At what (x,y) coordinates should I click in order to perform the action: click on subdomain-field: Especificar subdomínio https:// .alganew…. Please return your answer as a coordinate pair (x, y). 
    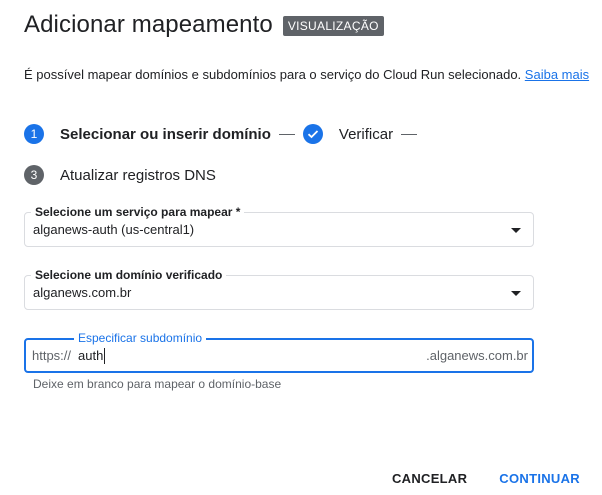
    Looking at the image, I should click on (279, 352).